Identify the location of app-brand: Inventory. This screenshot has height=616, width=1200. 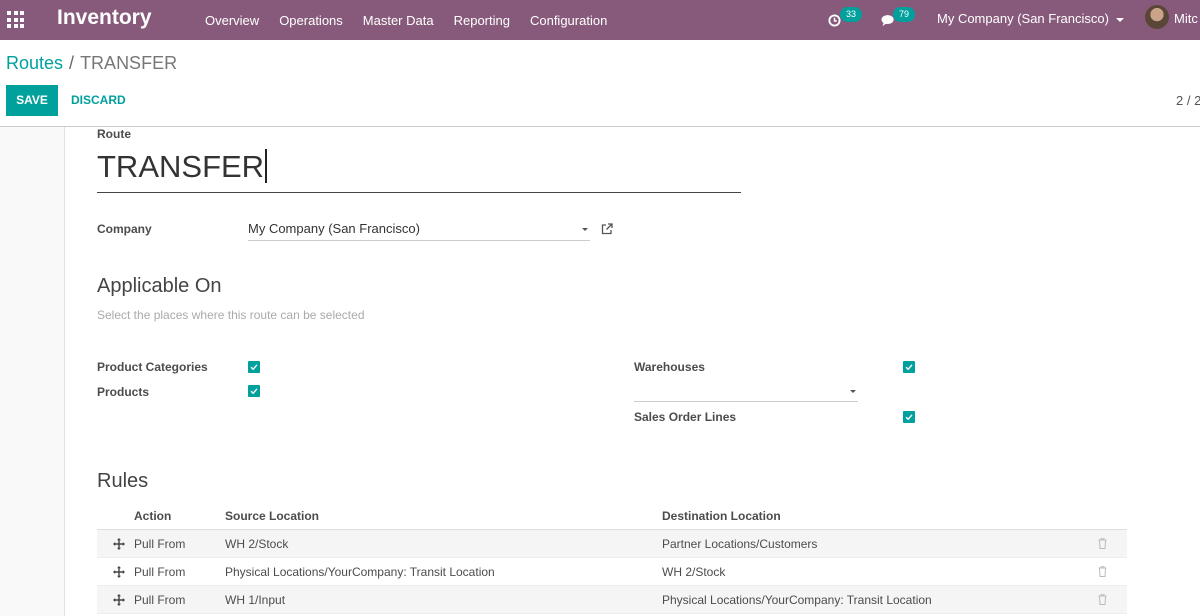
(104, 18).